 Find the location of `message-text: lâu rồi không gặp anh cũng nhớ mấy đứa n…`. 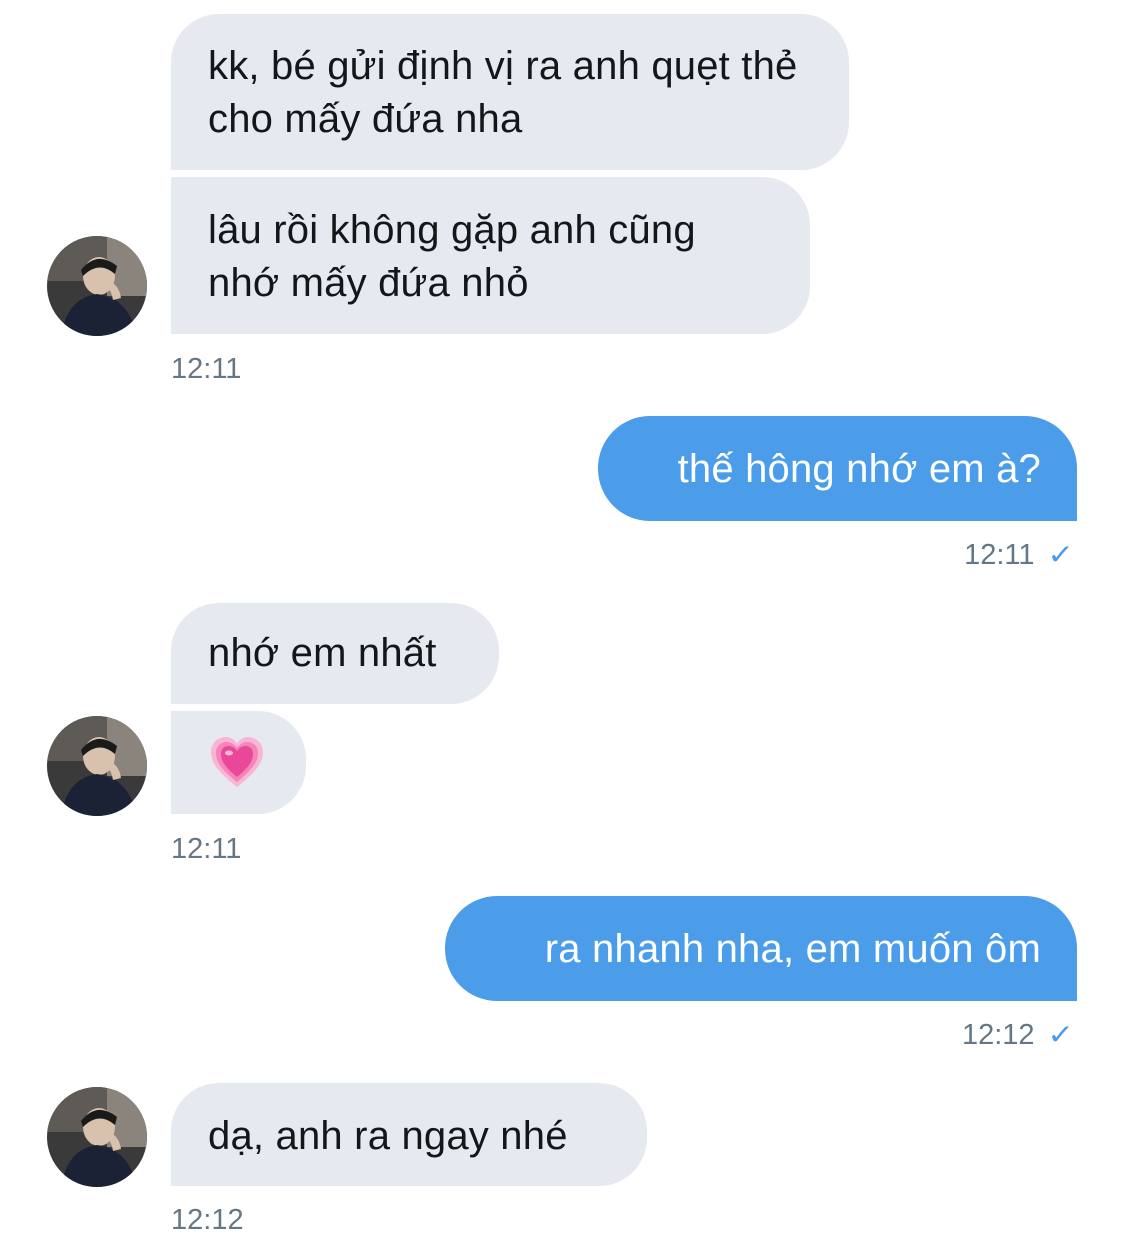

message-text: lâu rồi không gặp anh cũng nhớ mấy đứa n… is located at coordinates (452, 256).